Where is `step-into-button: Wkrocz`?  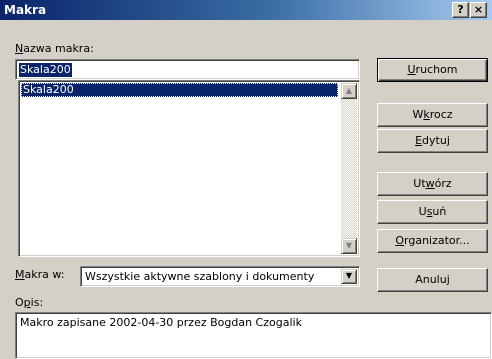
step-into-button: Wkrocz is located at coordinates (432, 115).